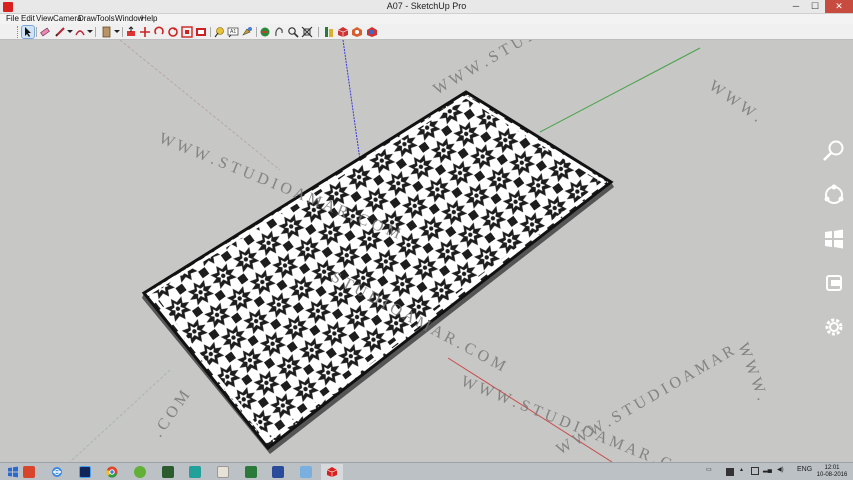  I want to click on sketchup-pro-icon, so click(168, 472).